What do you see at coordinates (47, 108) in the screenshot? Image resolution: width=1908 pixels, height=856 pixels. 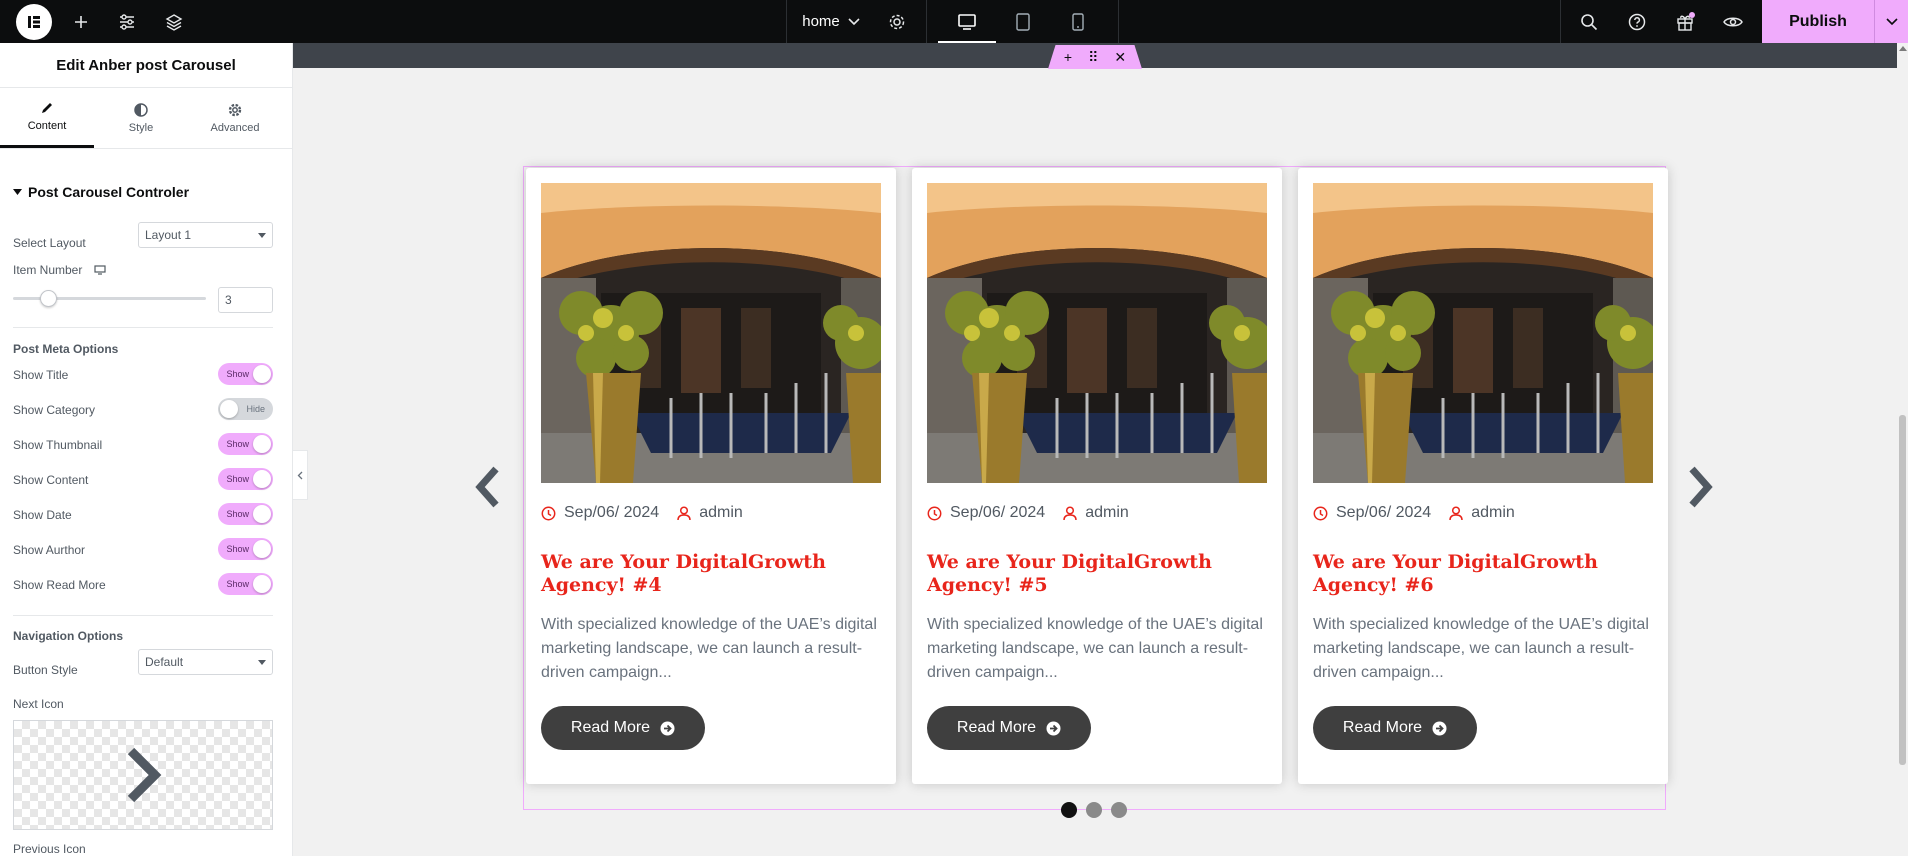 I see `pencil-icon` at bounding box center [47, 108].